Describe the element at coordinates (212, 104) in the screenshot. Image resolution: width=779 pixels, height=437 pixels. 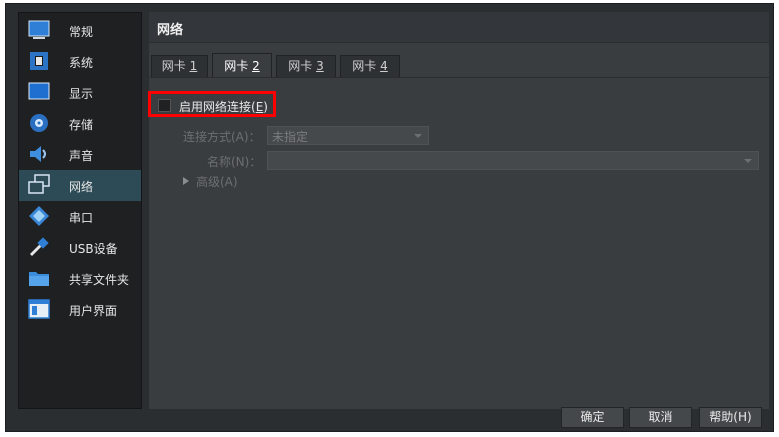
I see `highlight-annotation` at that location.